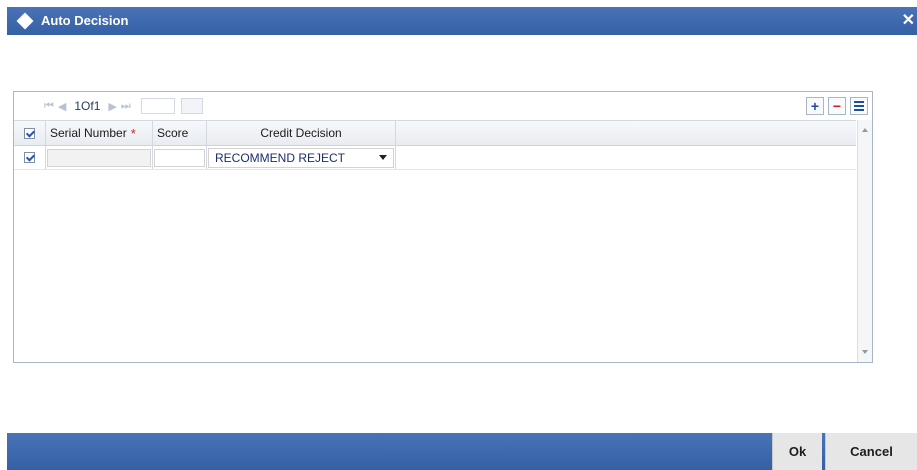 Image resolution: width=917 pixels, height=470 pixels. Describe the element at coordinates (62, 106) in the screenshot. I see `previous-page-icon: ◀` at that location.